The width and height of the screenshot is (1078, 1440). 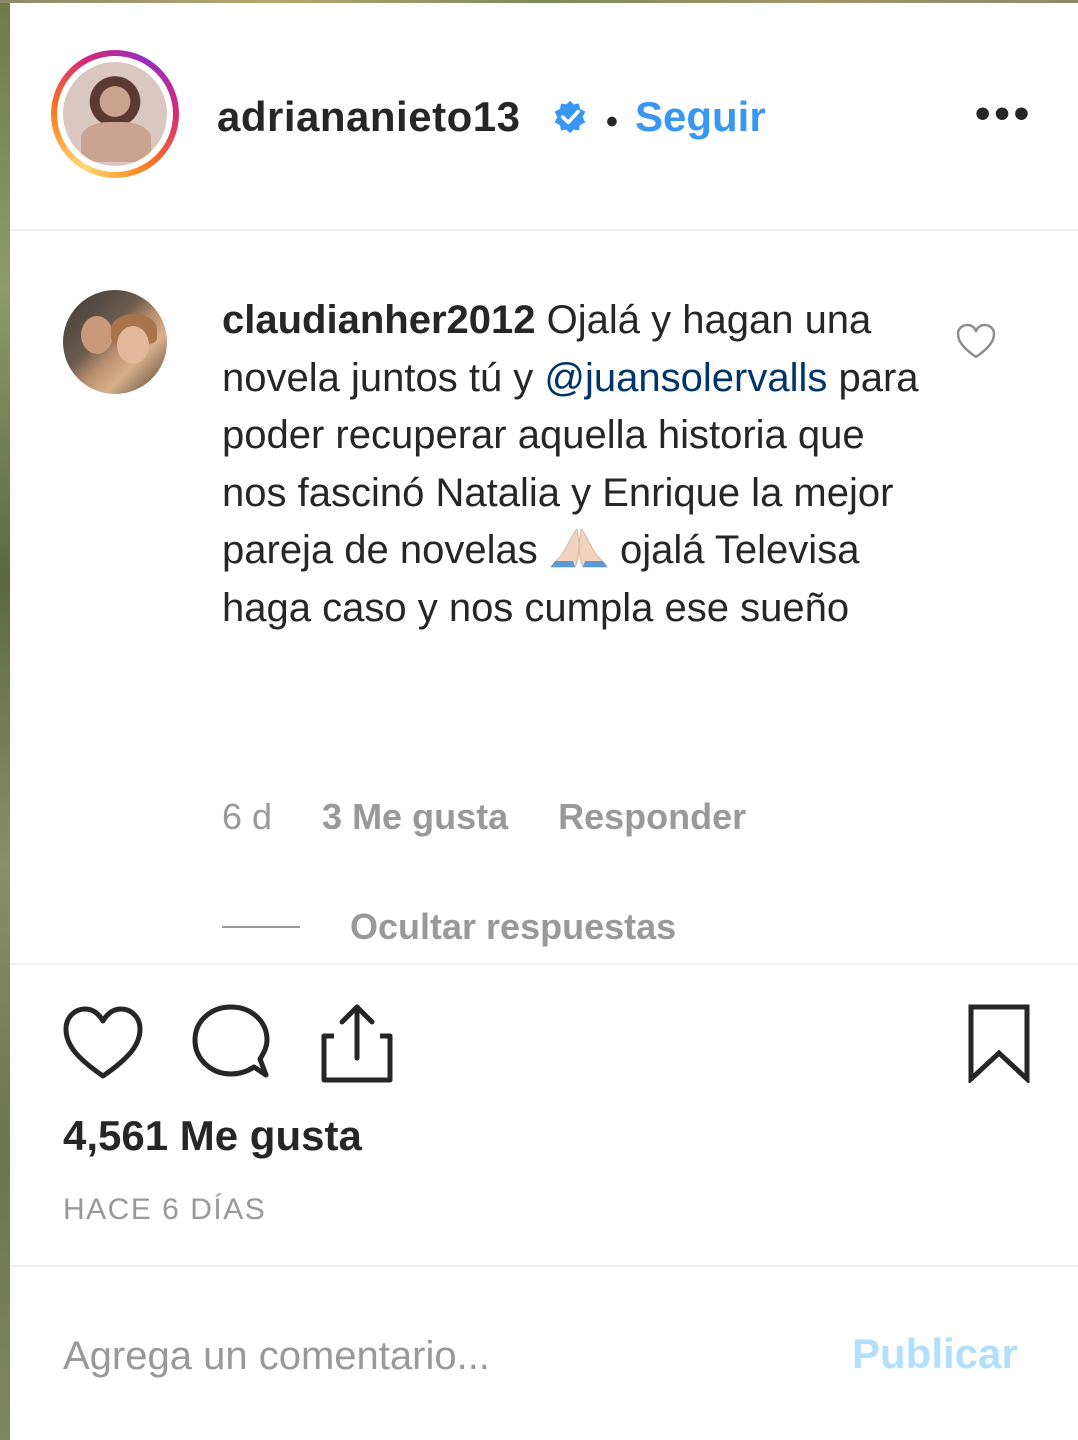 I want to click on verified-badge-icon, so click(x=570, y=117).